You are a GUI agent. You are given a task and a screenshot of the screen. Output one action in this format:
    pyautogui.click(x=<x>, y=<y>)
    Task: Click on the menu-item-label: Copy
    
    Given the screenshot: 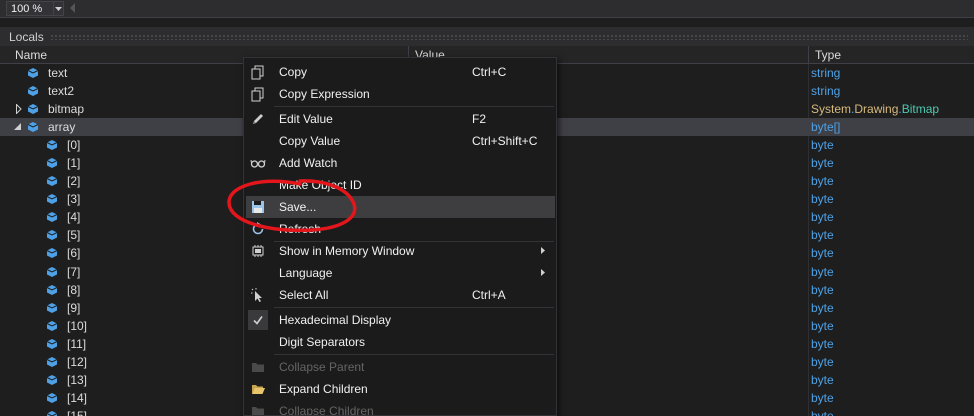 What is the action you would take?
    pyautogui.click(x=293, y=72)
    